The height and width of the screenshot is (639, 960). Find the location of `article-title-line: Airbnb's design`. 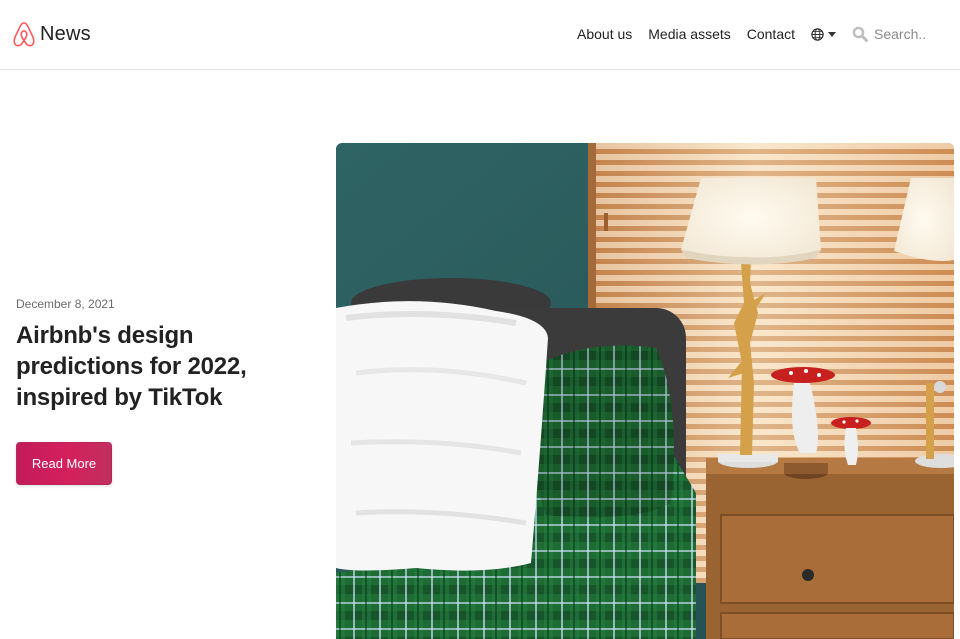

article-title-line: Airbnb's design is located at coordinates (105, 335).